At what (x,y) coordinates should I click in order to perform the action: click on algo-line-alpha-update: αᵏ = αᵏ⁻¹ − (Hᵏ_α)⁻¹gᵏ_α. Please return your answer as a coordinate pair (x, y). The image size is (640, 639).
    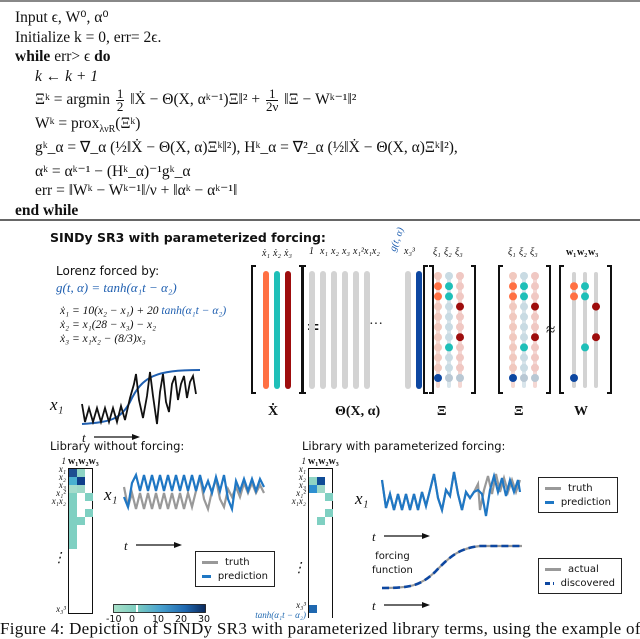
    Looking at the image, I should click on (113, 171).